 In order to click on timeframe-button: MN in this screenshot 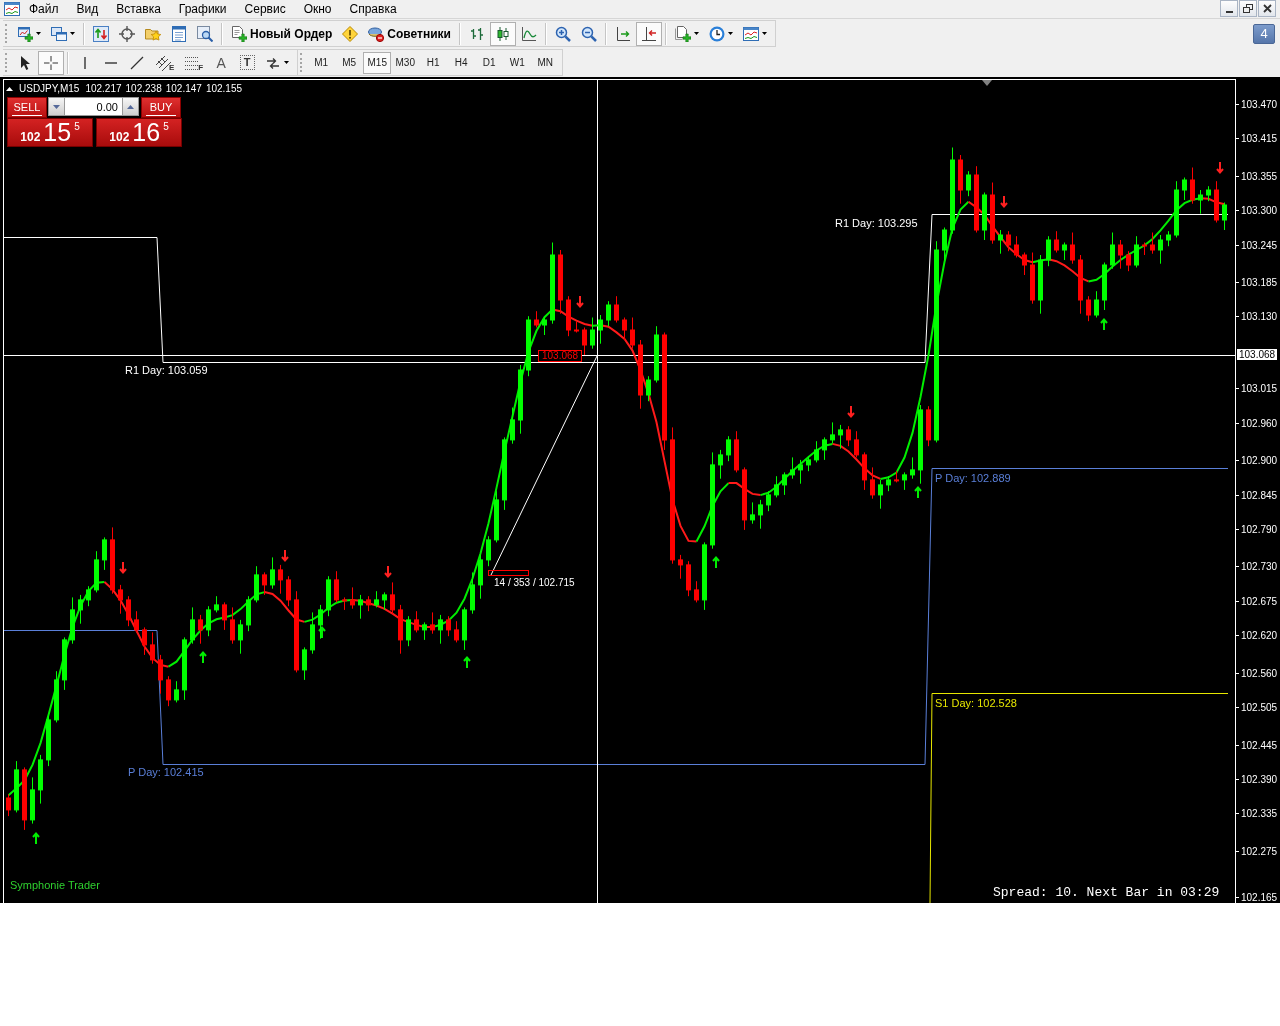, I will do `click(545, 62)`.